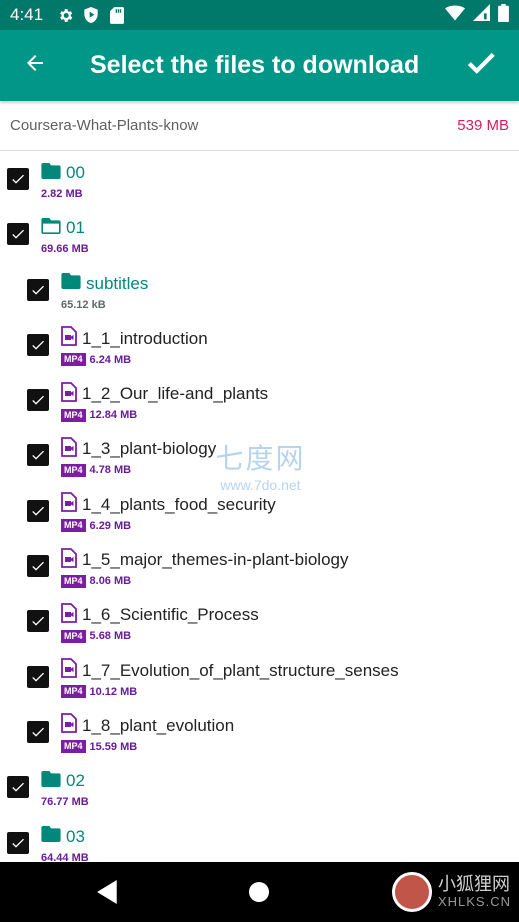 The height and width of the screenshot is (922, 519). Describe the element at coordinates (104, 125) in the screenshot. I see `torrent-name: Coursera-What-Plants-know` at that location.